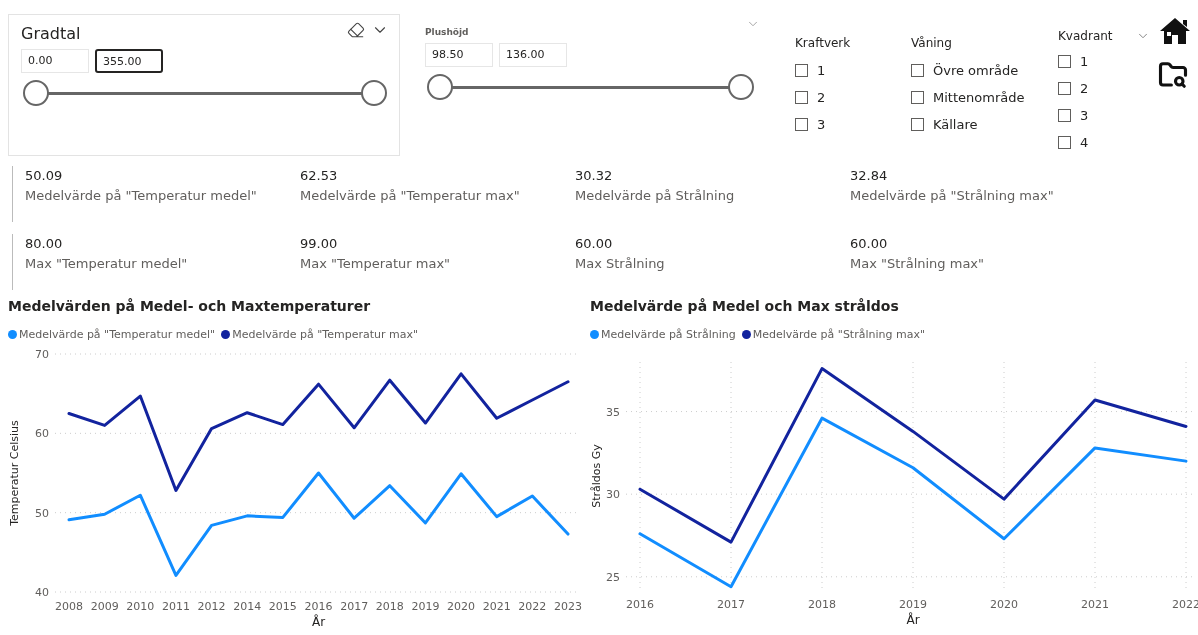 The height and width of the screenshot is (635, 1198). Describe the element at coordinates (51, 33) in the screenshot. I see `slicer-title: Gradtal` at that location.